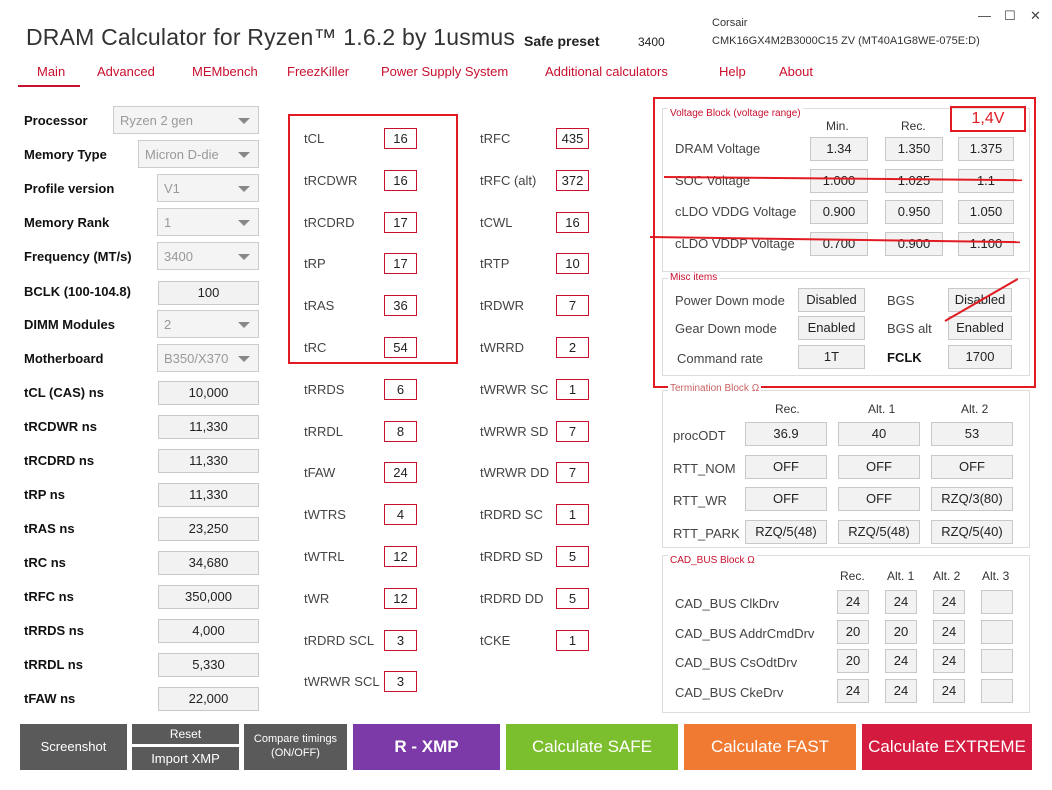  What do you see at coordinates (185, 734) in the screenshot?
I see `reset-button: Reset` at bounding box center [185, 734].